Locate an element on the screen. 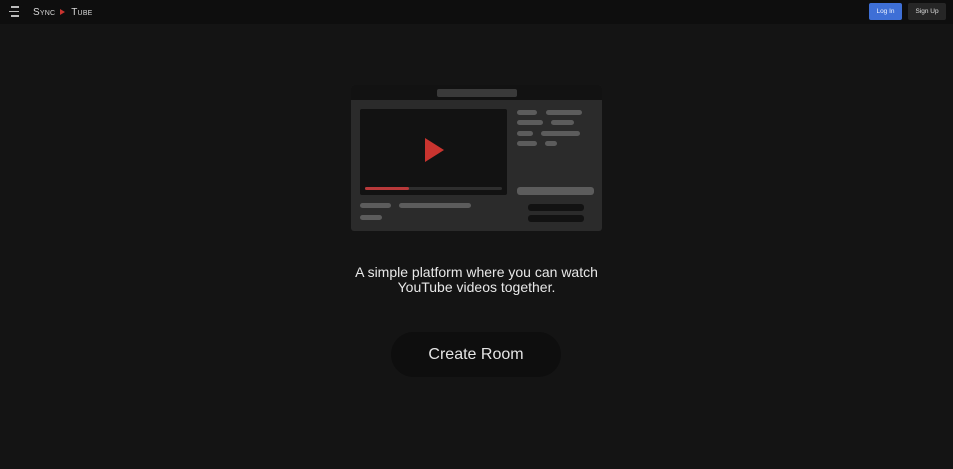  play-triangle-icon is located at coordinates (63, 12).